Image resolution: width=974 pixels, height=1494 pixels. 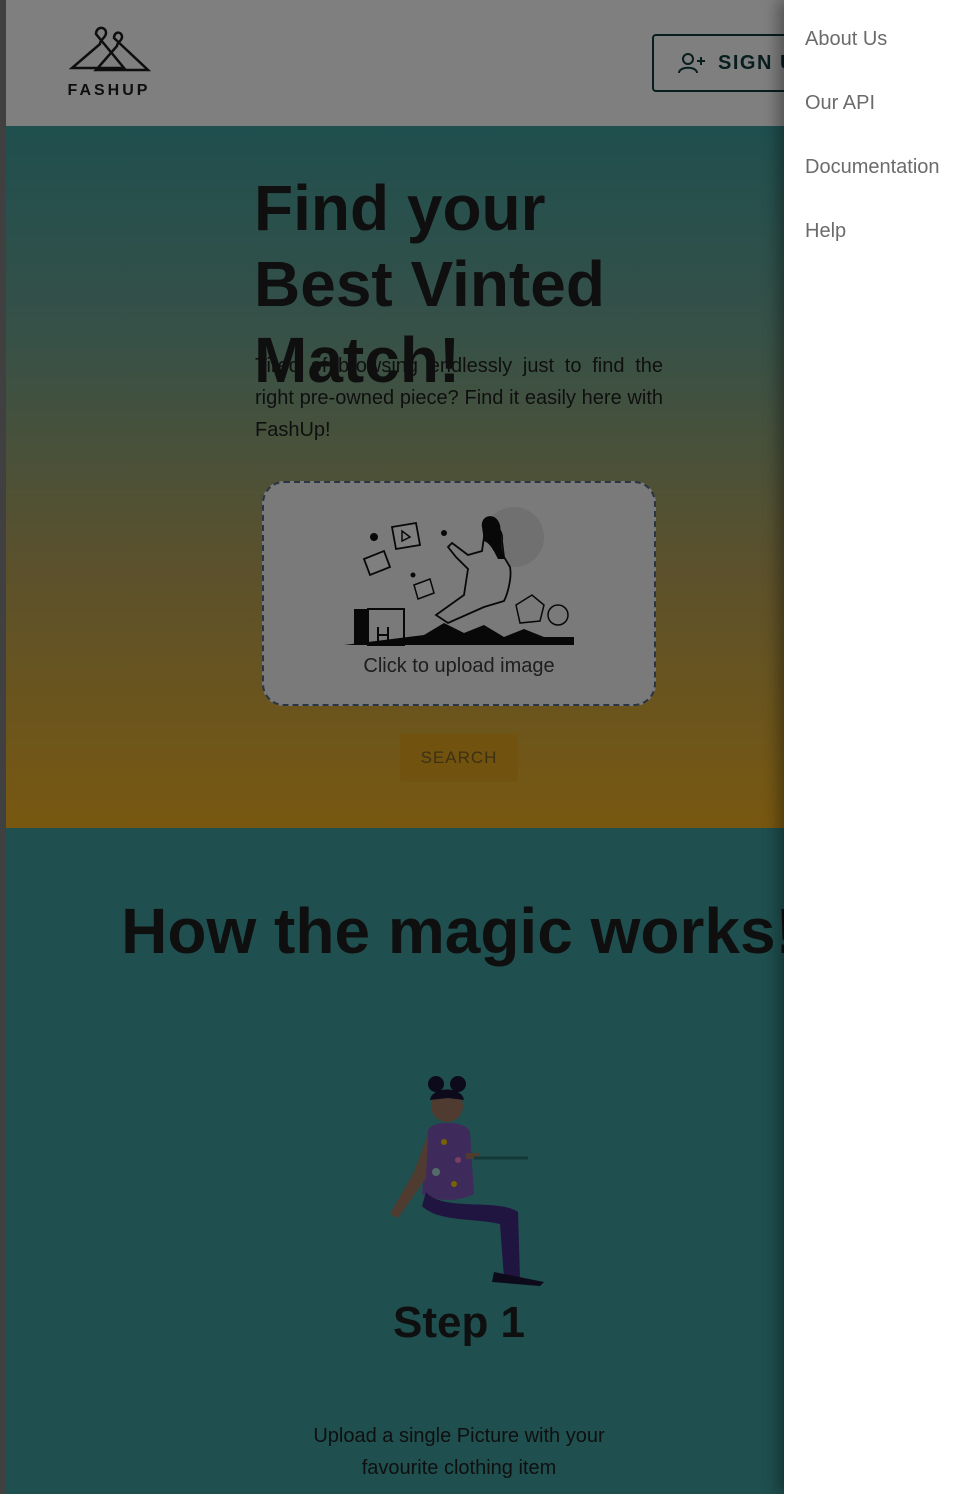 What do you see at coordinates (846, 39) in the screenshot?
I see `drawer-item-about-us: About Us` at bounding box center [846, 39].